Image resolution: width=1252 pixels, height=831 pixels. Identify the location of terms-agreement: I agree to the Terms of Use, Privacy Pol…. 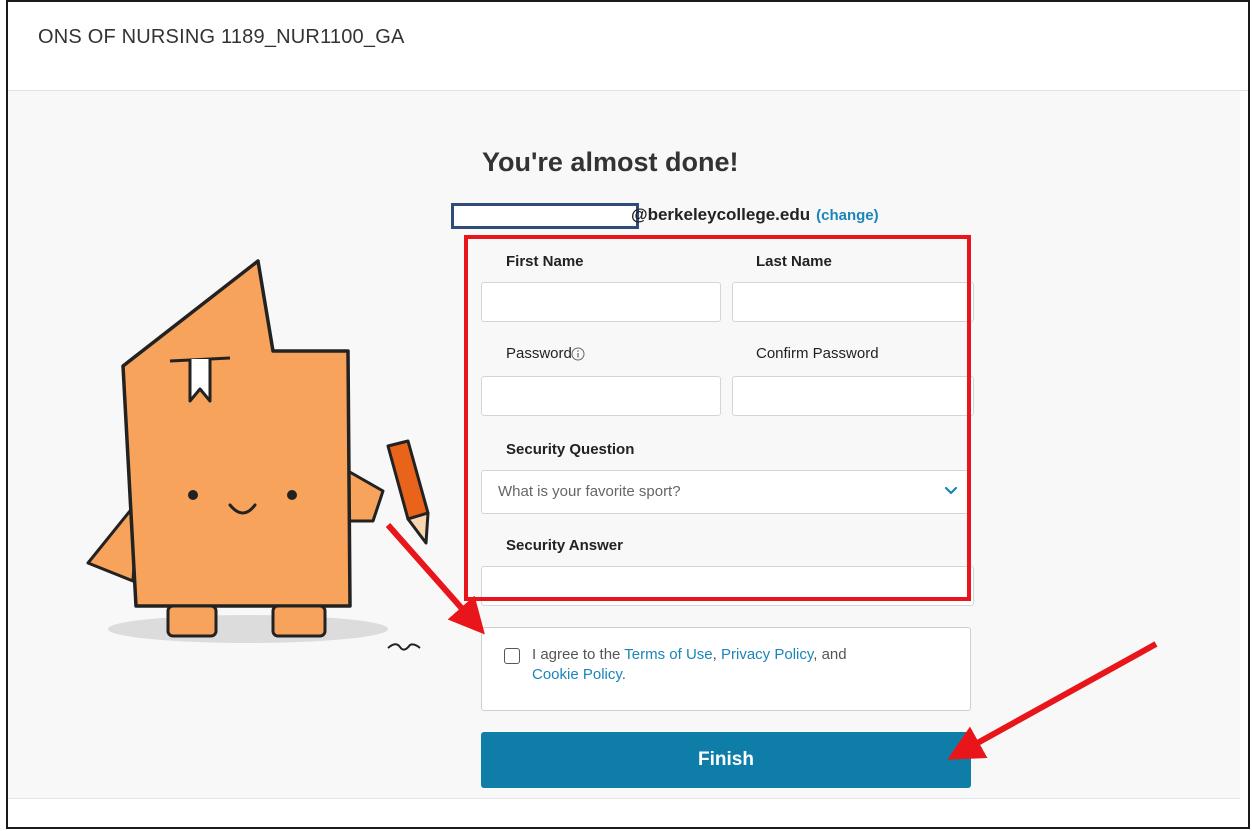
(726, 669).